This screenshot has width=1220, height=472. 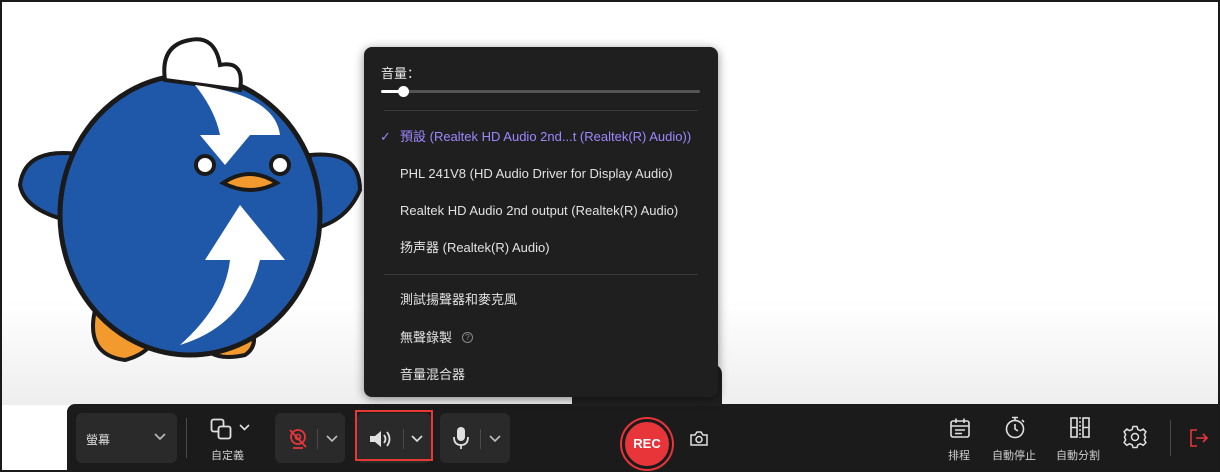 I want to click on menu-item-volume-mixer: 音量混合器, so click(x=541, y=375).